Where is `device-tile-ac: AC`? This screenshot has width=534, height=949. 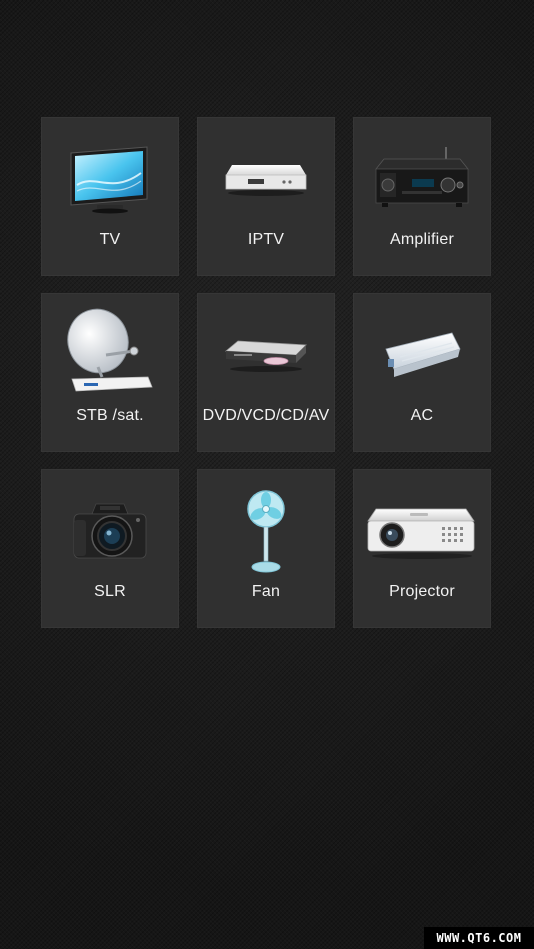
device-tile-ac: AC is located at coordinates (422, 372).